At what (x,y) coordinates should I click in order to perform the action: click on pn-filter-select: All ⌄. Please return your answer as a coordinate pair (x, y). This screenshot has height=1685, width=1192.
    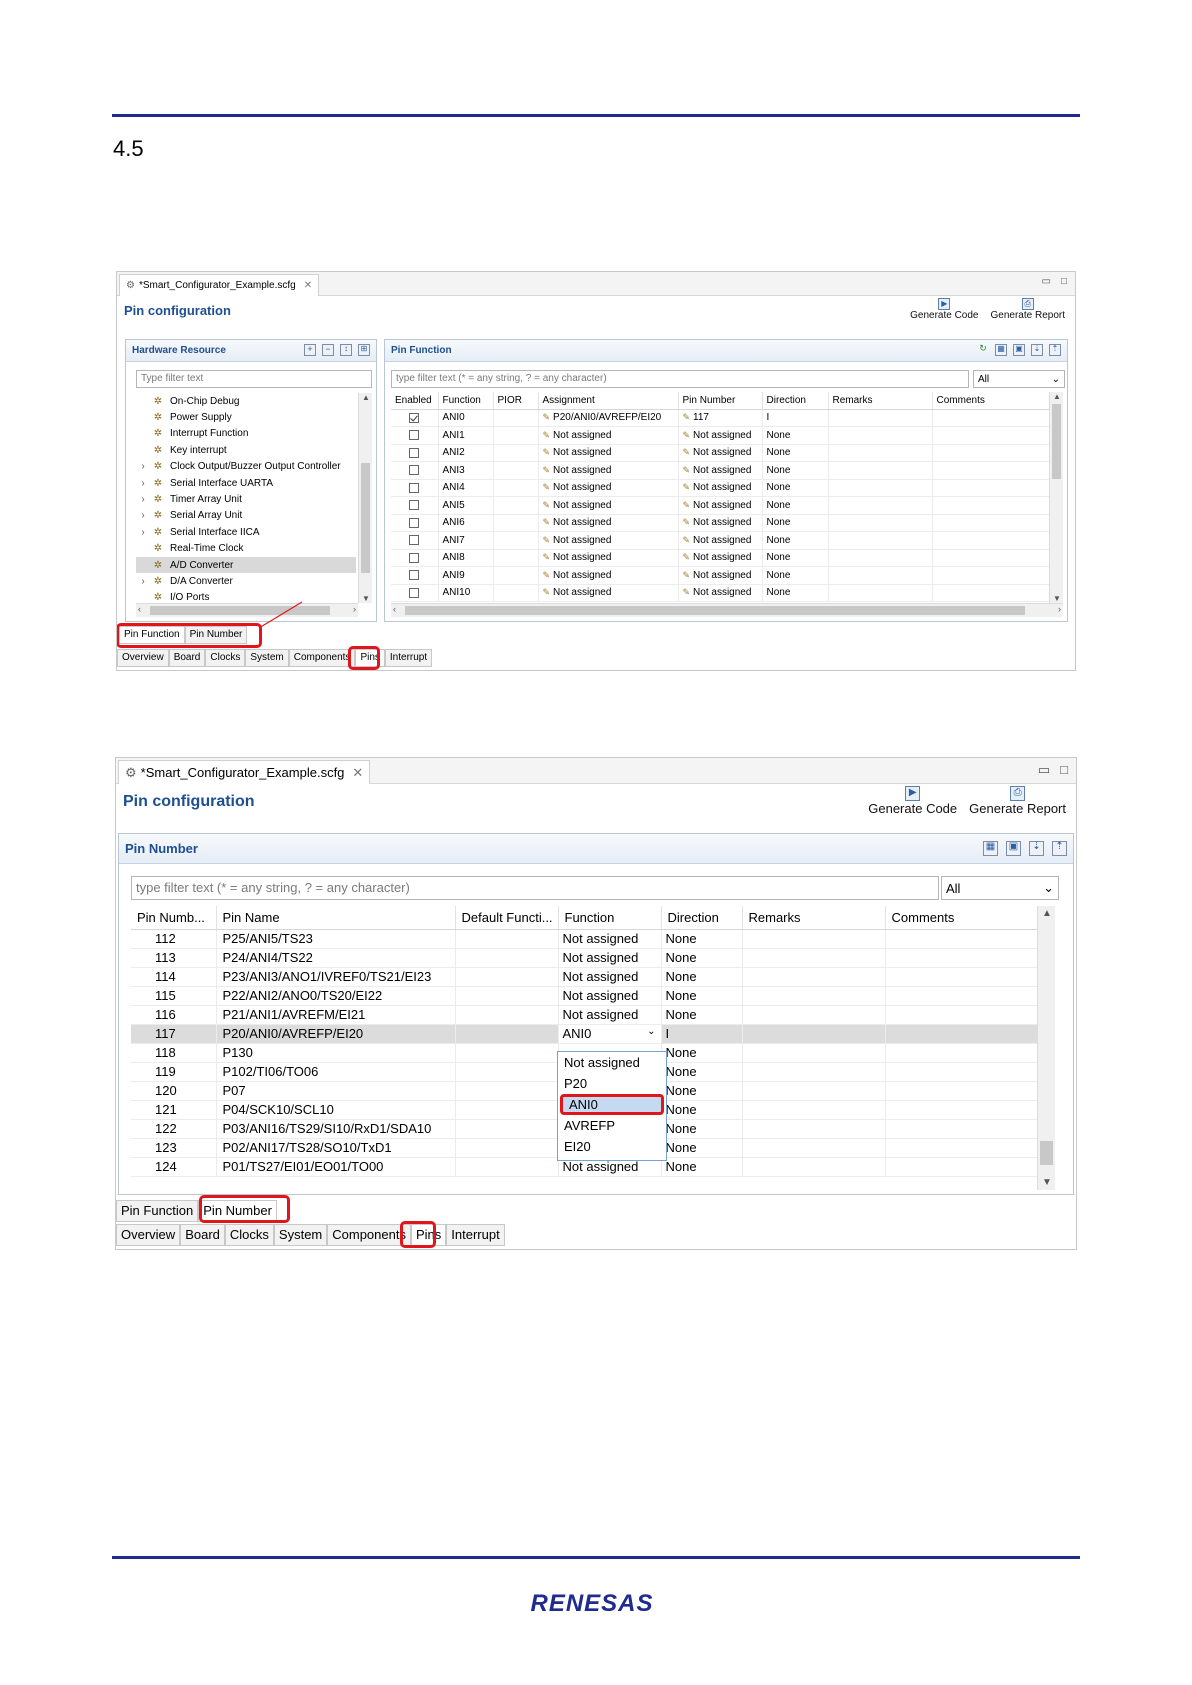
    Looking at the image, I should click on (1000, 888).